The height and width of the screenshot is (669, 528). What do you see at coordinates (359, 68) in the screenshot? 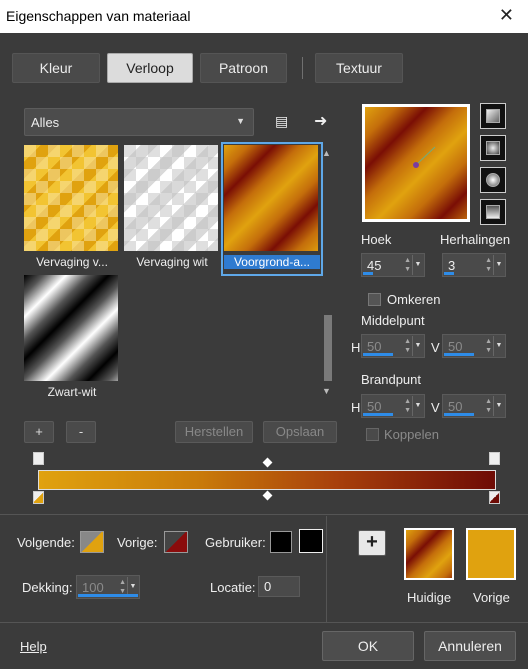
I see `tab-textuur: Textuur` at bounding box center [359, 68].